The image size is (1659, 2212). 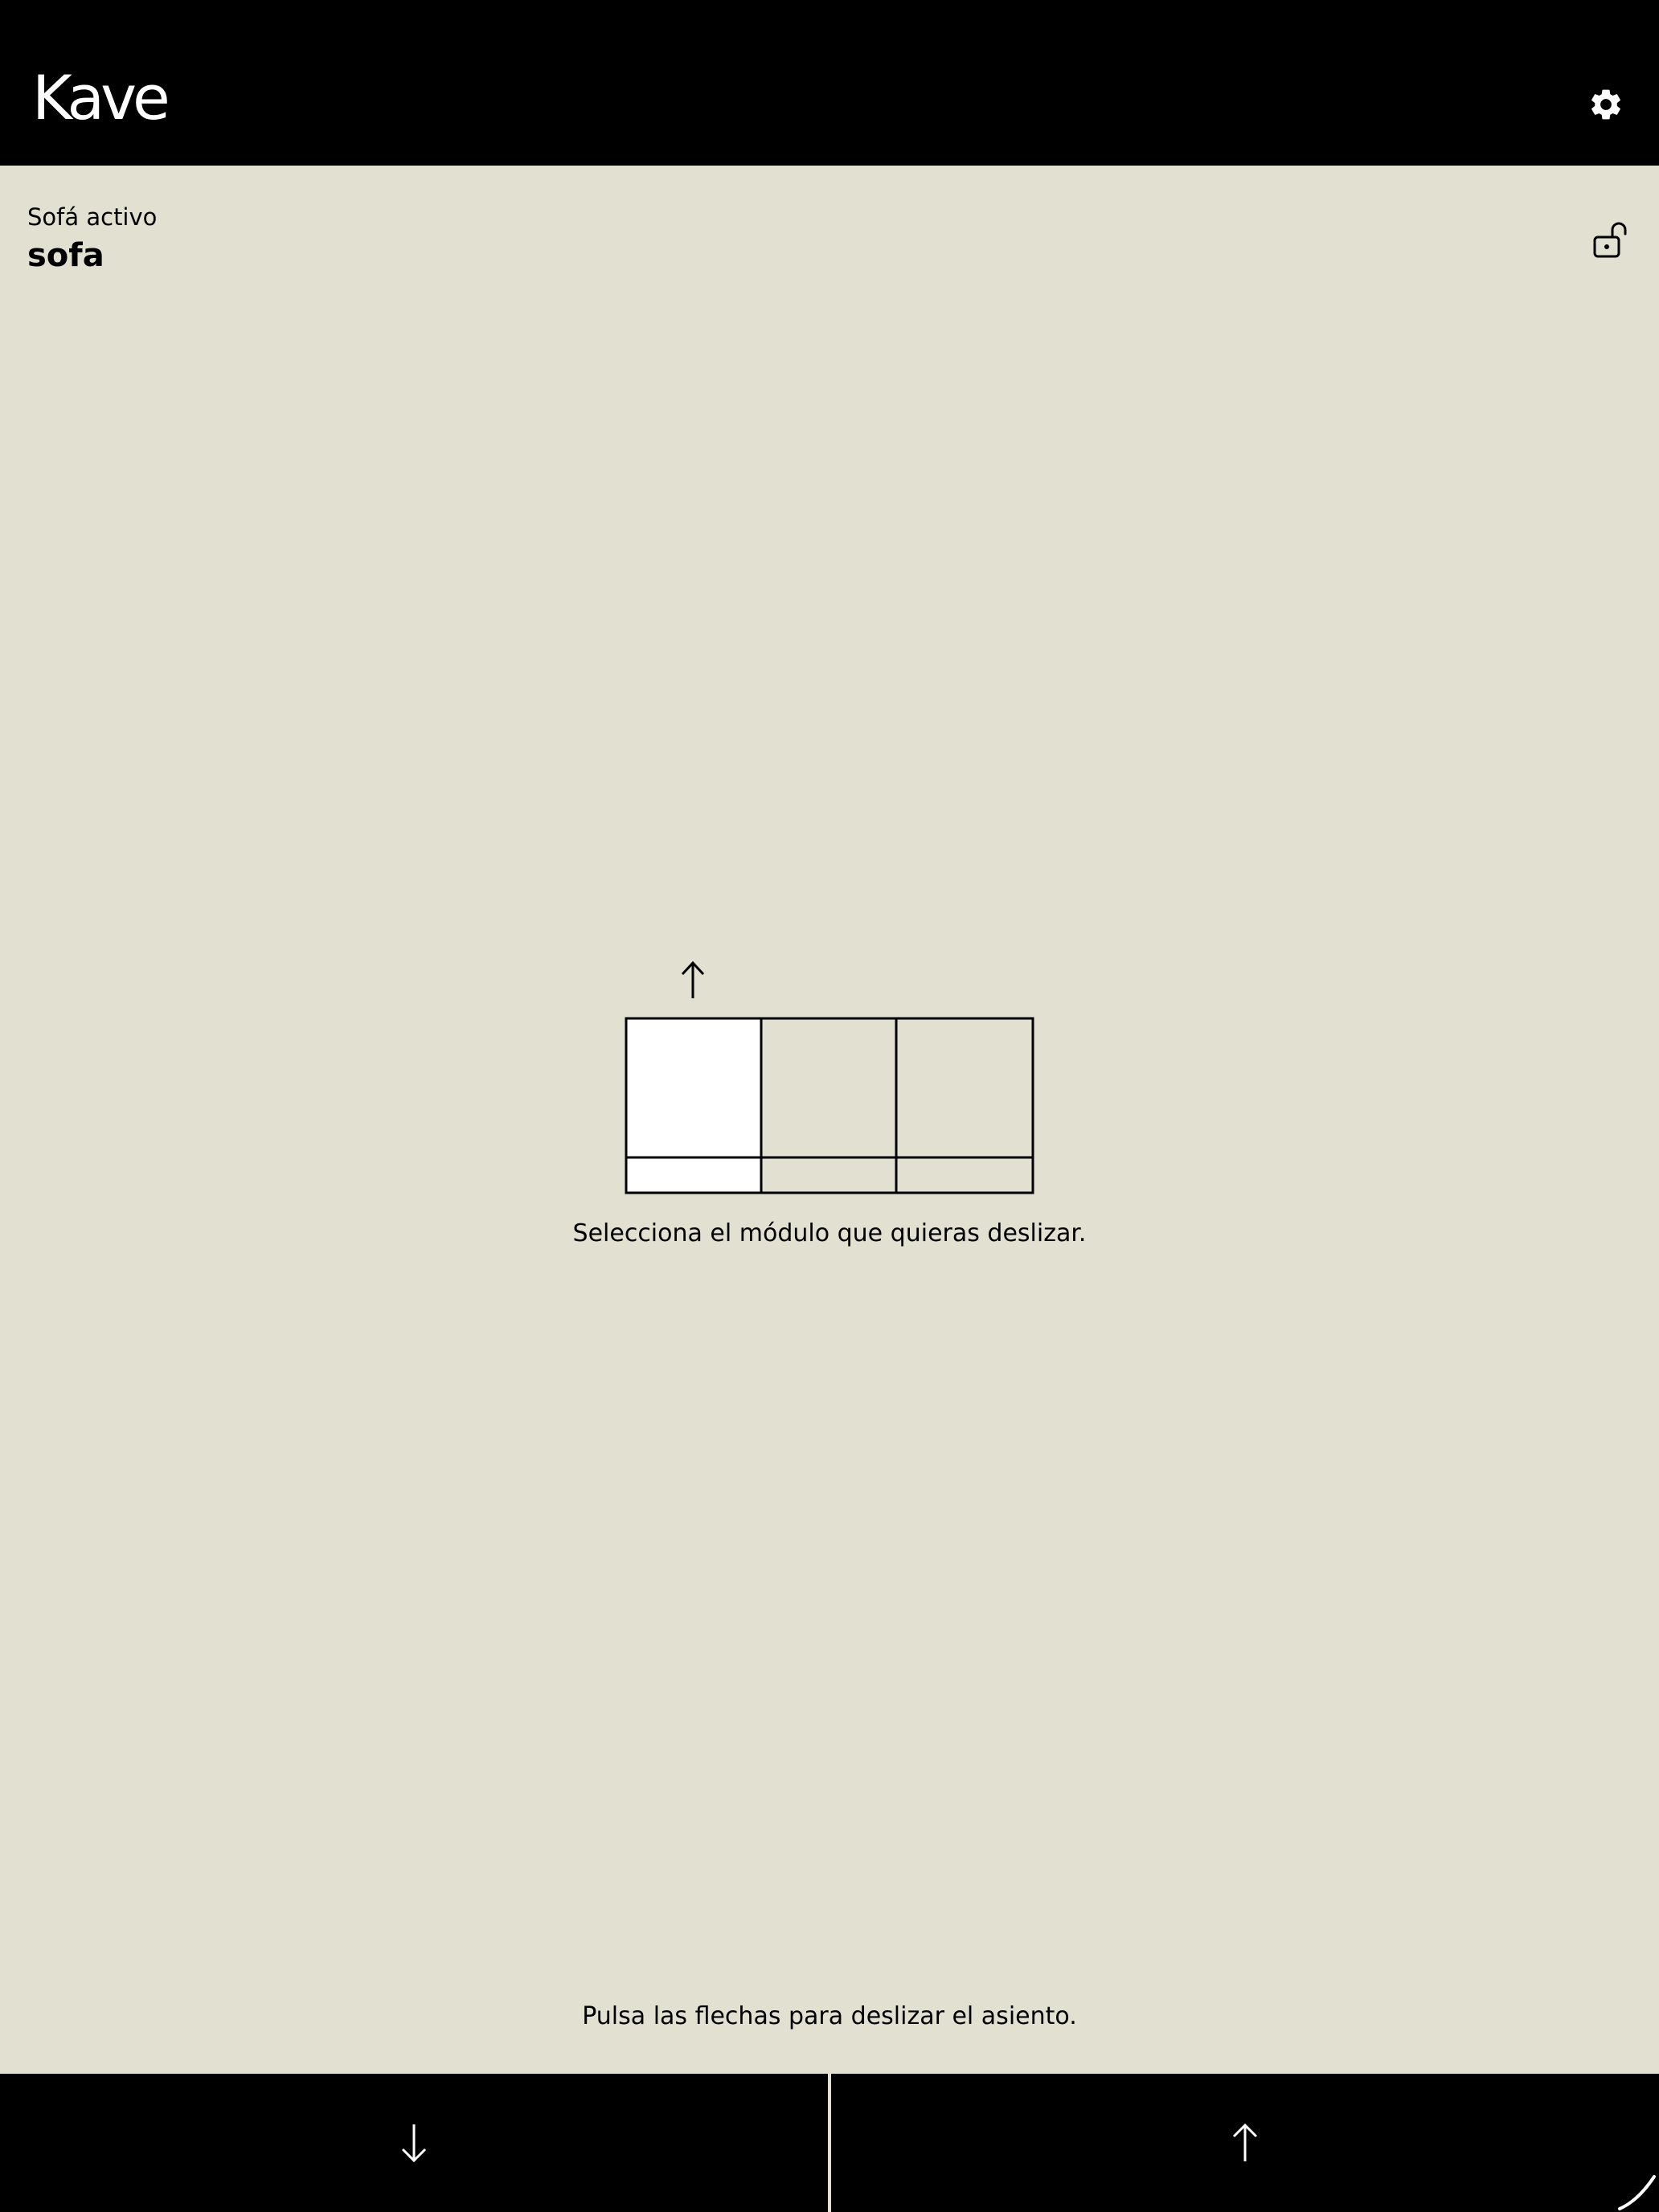 What do you see at coordinates (1637, 2192) in the screenshot?
I see `corner-curve-icon` at bounding box center [1637, 2192].